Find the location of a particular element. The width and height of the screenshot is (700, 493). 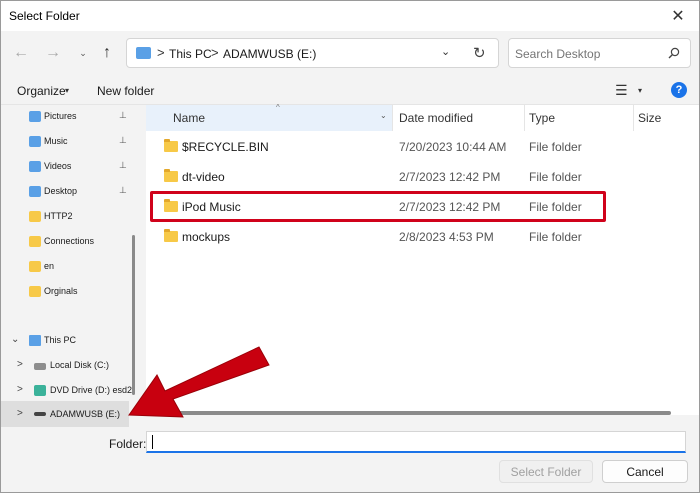

up-button: ↑ is located at coordinates (107, 53).